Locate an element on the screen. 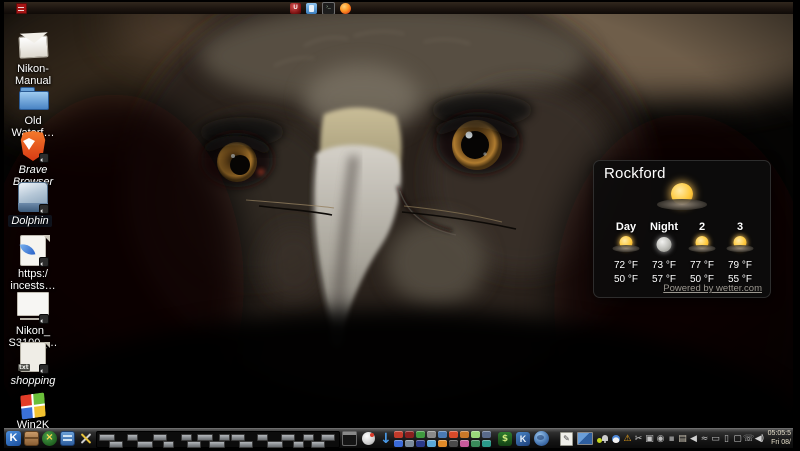  forecast-column: 2 77 °F 50 °F is located at coordinates (702, 253).